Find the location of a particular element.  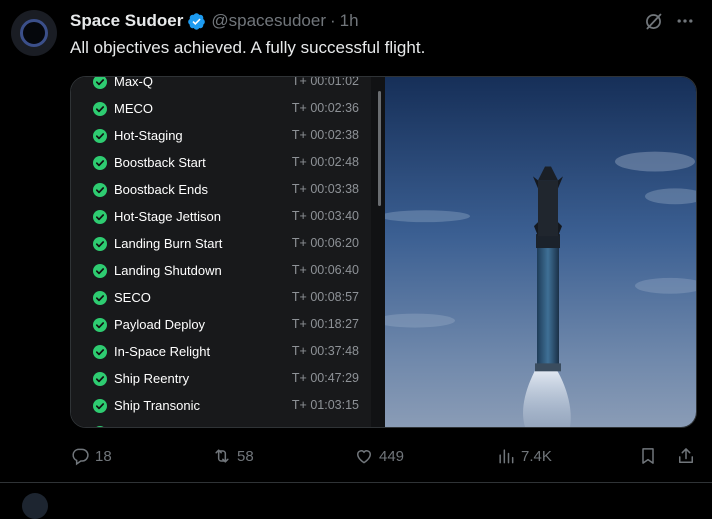

bookmark-icon is located at coordinates (648, 456).